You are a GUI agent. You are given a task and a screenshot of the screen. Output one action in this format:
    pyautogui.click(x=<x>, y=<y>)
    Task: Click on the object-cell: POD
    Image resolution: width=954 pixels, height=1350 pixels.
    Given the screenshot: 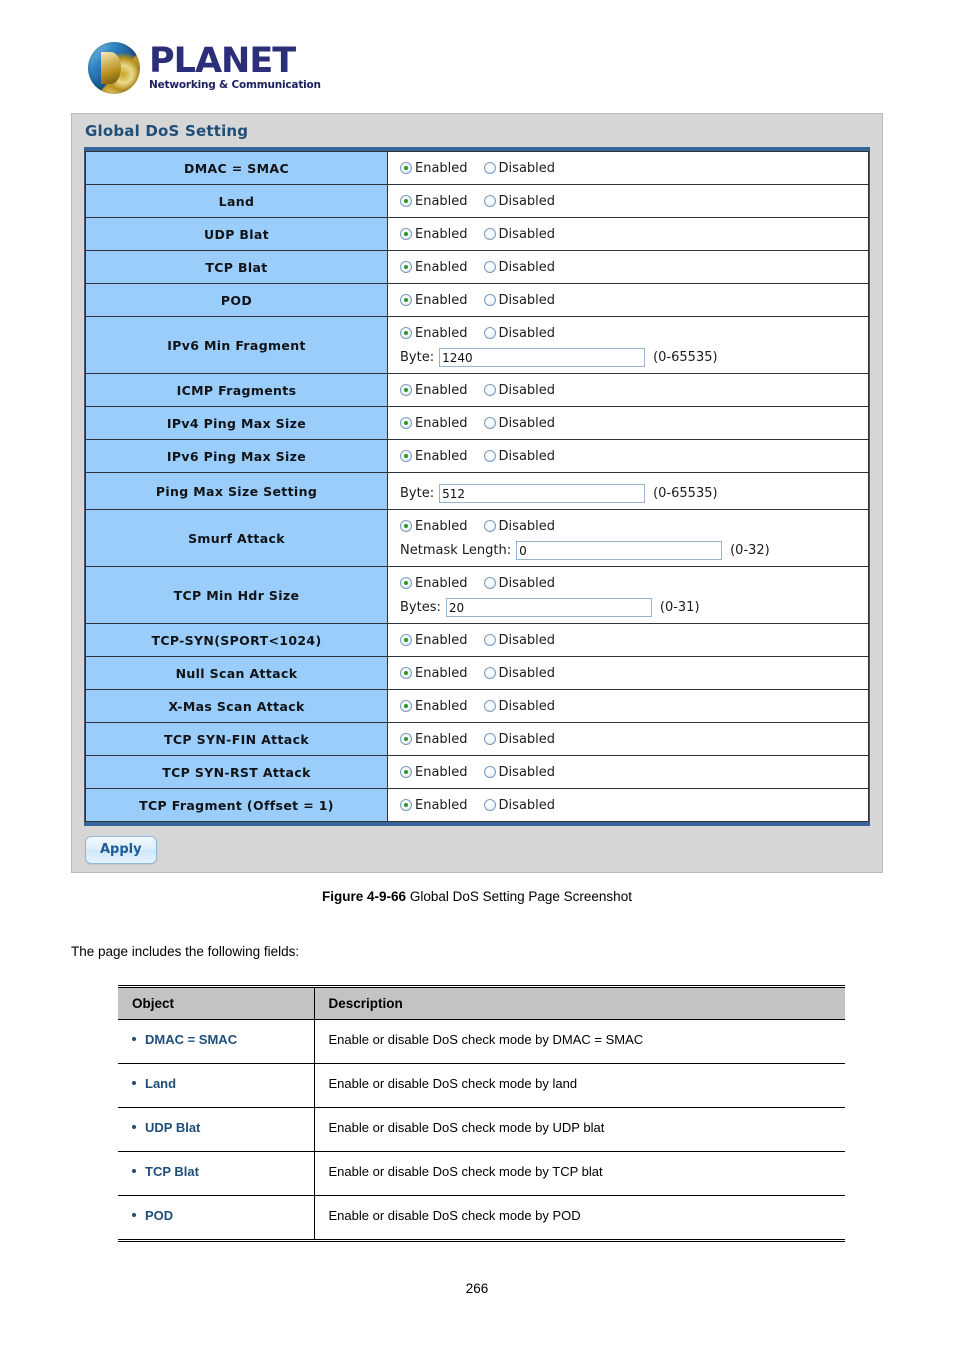 What is the action you would take?
    pyautogui.click(x=216, y=1218)
    